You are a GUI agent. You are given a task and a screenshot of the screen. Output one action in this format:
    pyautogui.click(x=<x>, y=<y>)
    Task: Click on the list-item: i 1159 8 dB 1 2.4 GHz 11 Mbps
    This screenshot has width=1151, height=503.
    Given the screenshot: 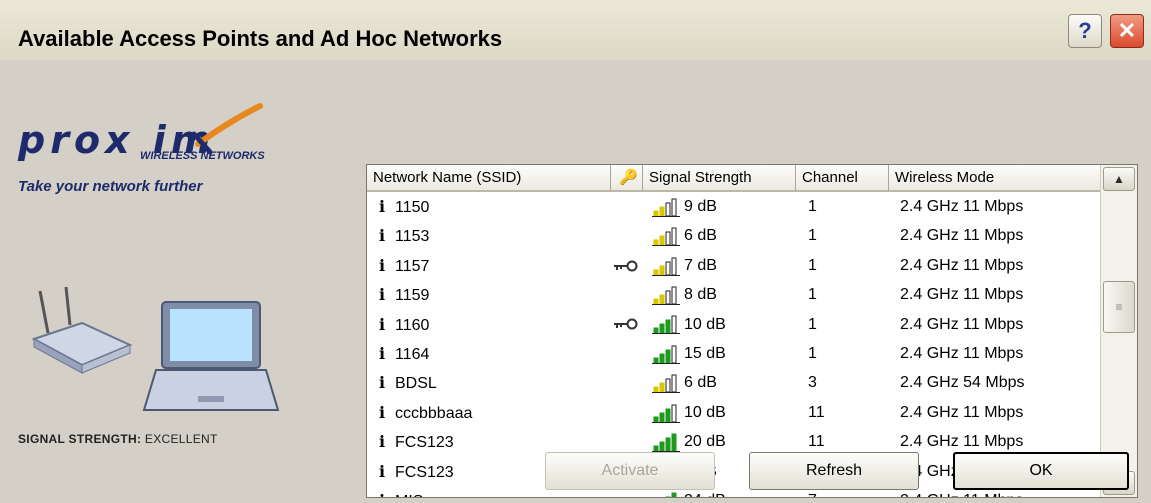 What is the action you would take?
    pyautogui.click(x=733, y=294)
    